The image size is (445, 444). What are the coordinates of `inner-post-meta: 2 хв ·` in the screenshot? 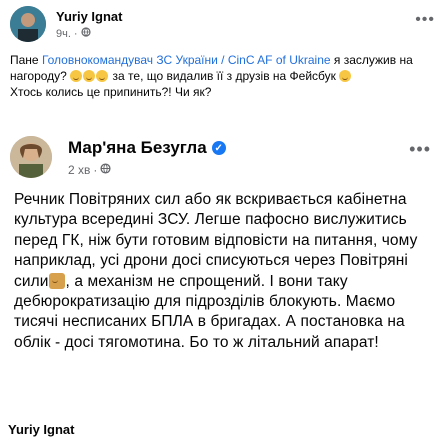 It's located at (89, 170).